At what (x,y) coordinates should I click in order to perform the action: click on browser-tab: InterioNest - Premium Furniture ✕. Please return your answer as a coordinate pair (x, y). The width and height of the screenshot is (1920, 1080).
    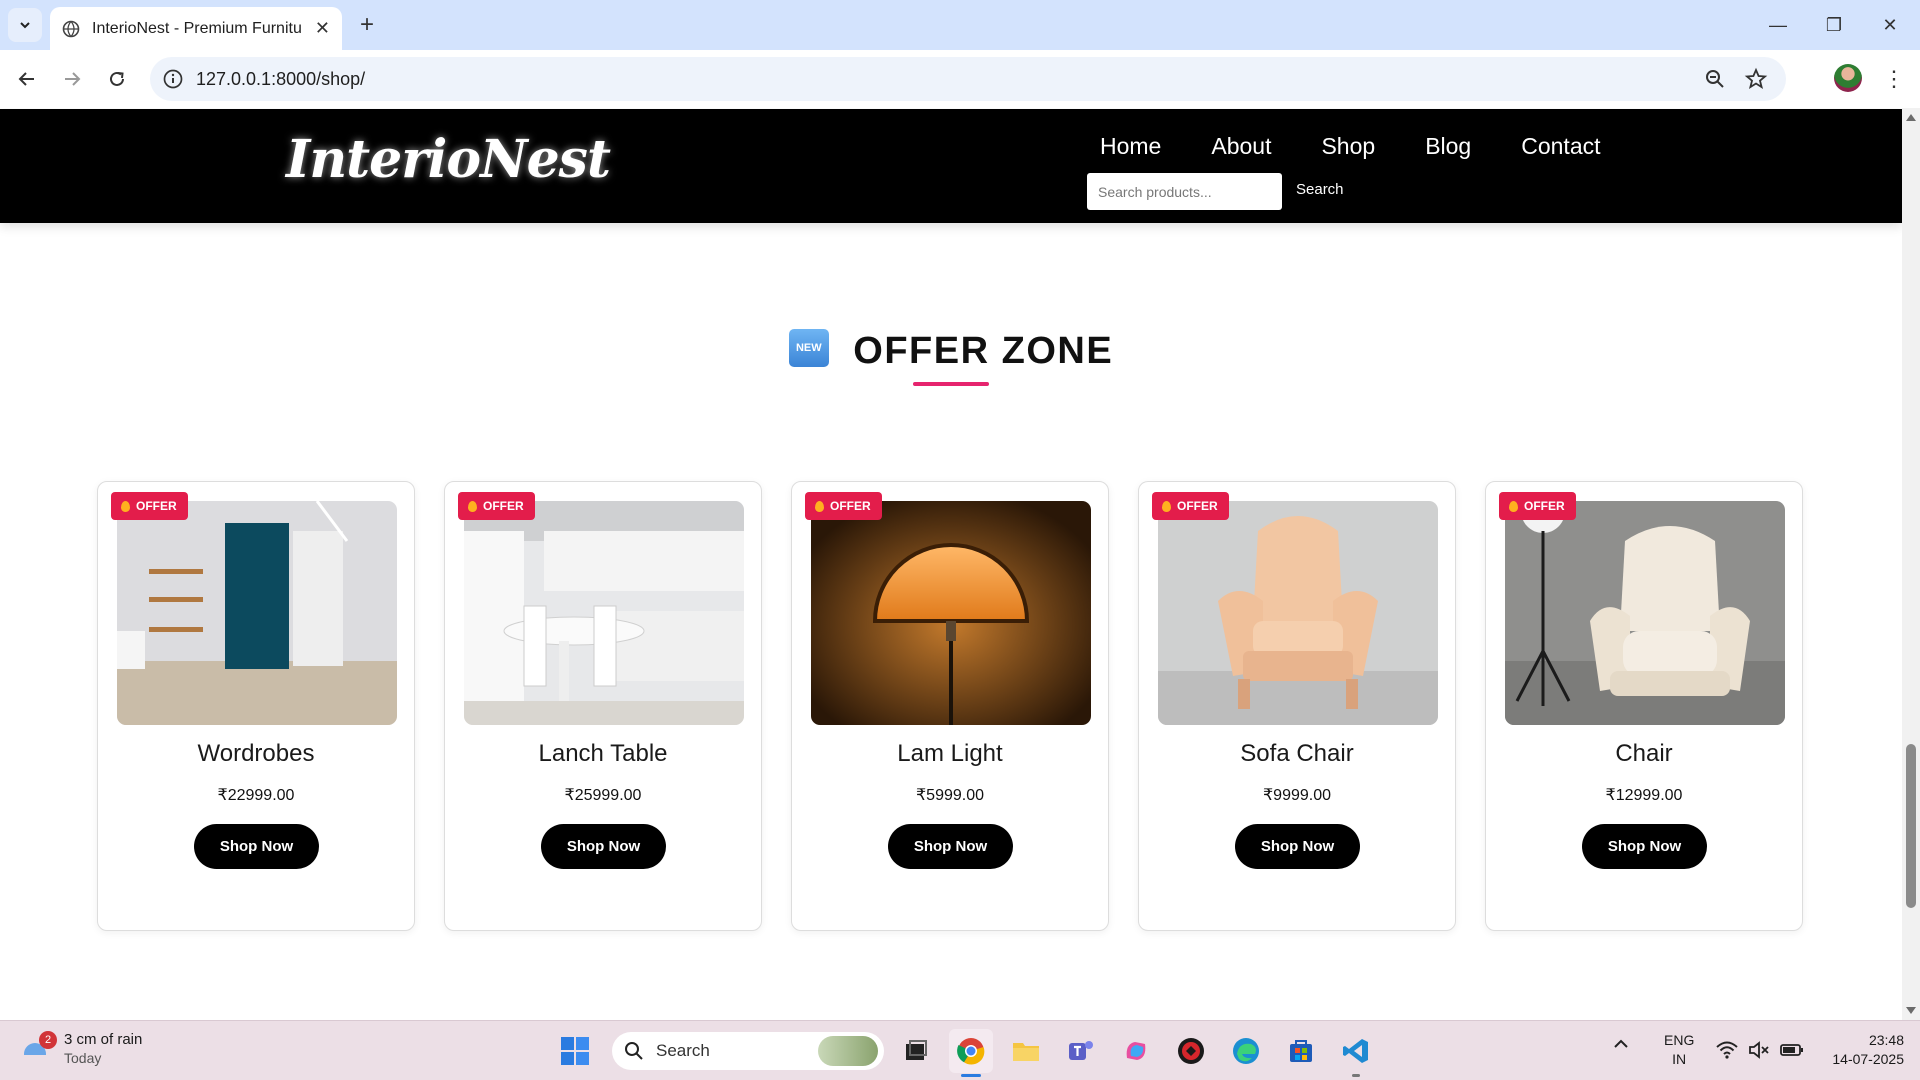
    Looking at the image, I should click on (196, 28).